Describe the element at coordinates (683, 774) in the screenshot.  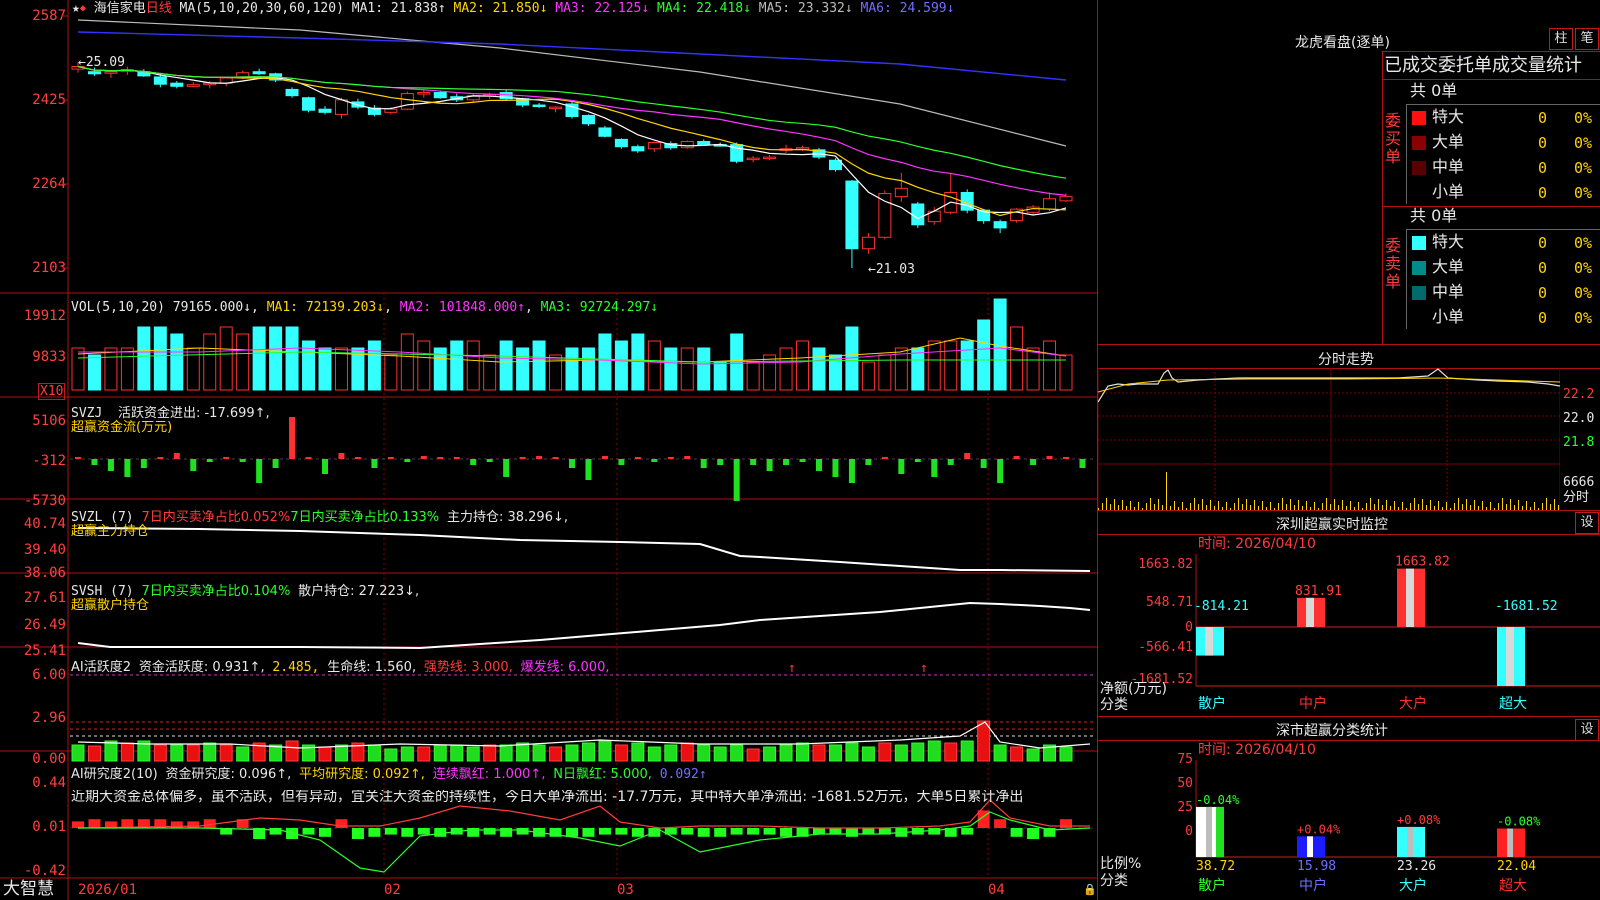
I see `ai2-value-e: 0.092↑` at that location.